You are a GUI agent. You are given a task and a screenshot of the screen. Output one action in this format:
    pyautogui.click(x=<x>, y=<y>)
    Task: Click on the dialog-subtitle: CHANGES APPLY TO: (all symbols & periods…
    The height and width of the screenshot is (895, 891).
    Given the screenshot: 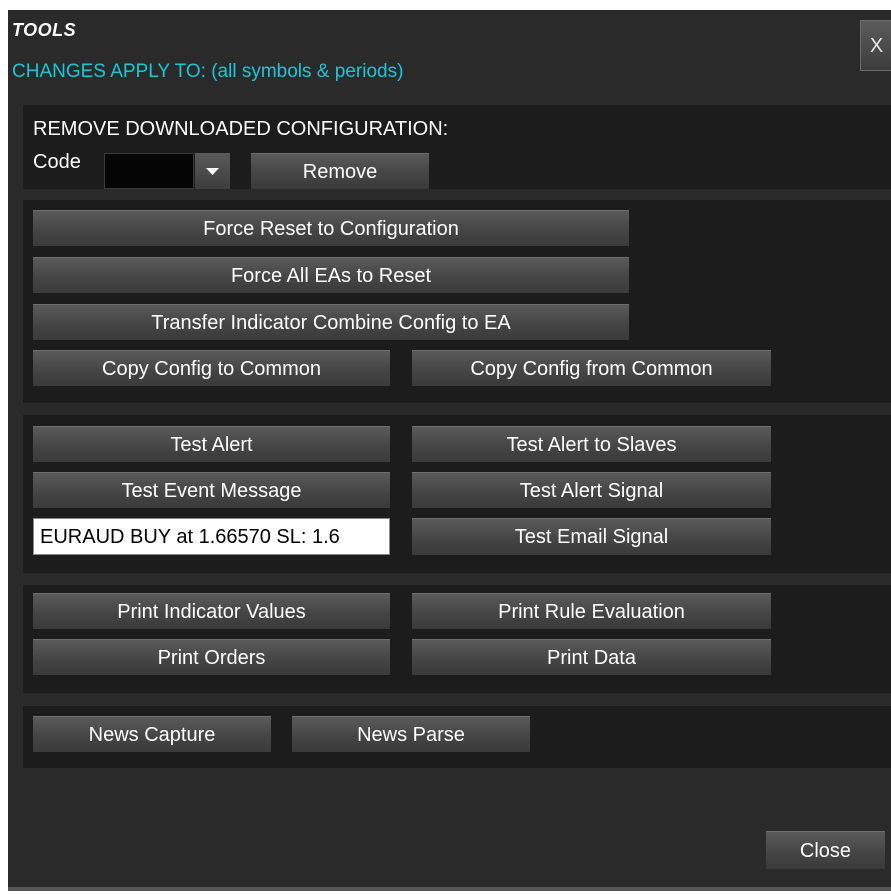 What is the action you would take?
    pyautogui.click(x=208, y=71)
    